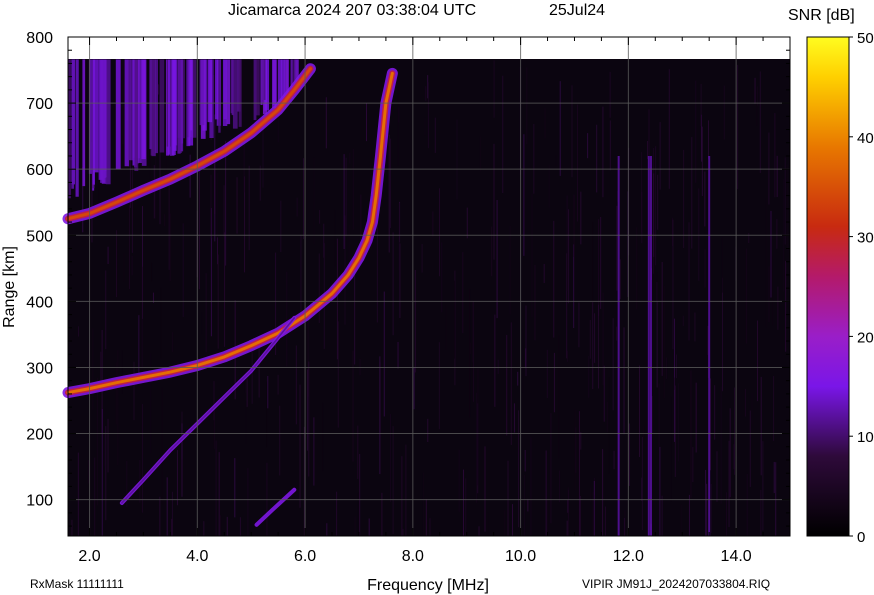 The image size is (874, 595). I want to click on x-tick-label: 4.0, so click(197, 556).